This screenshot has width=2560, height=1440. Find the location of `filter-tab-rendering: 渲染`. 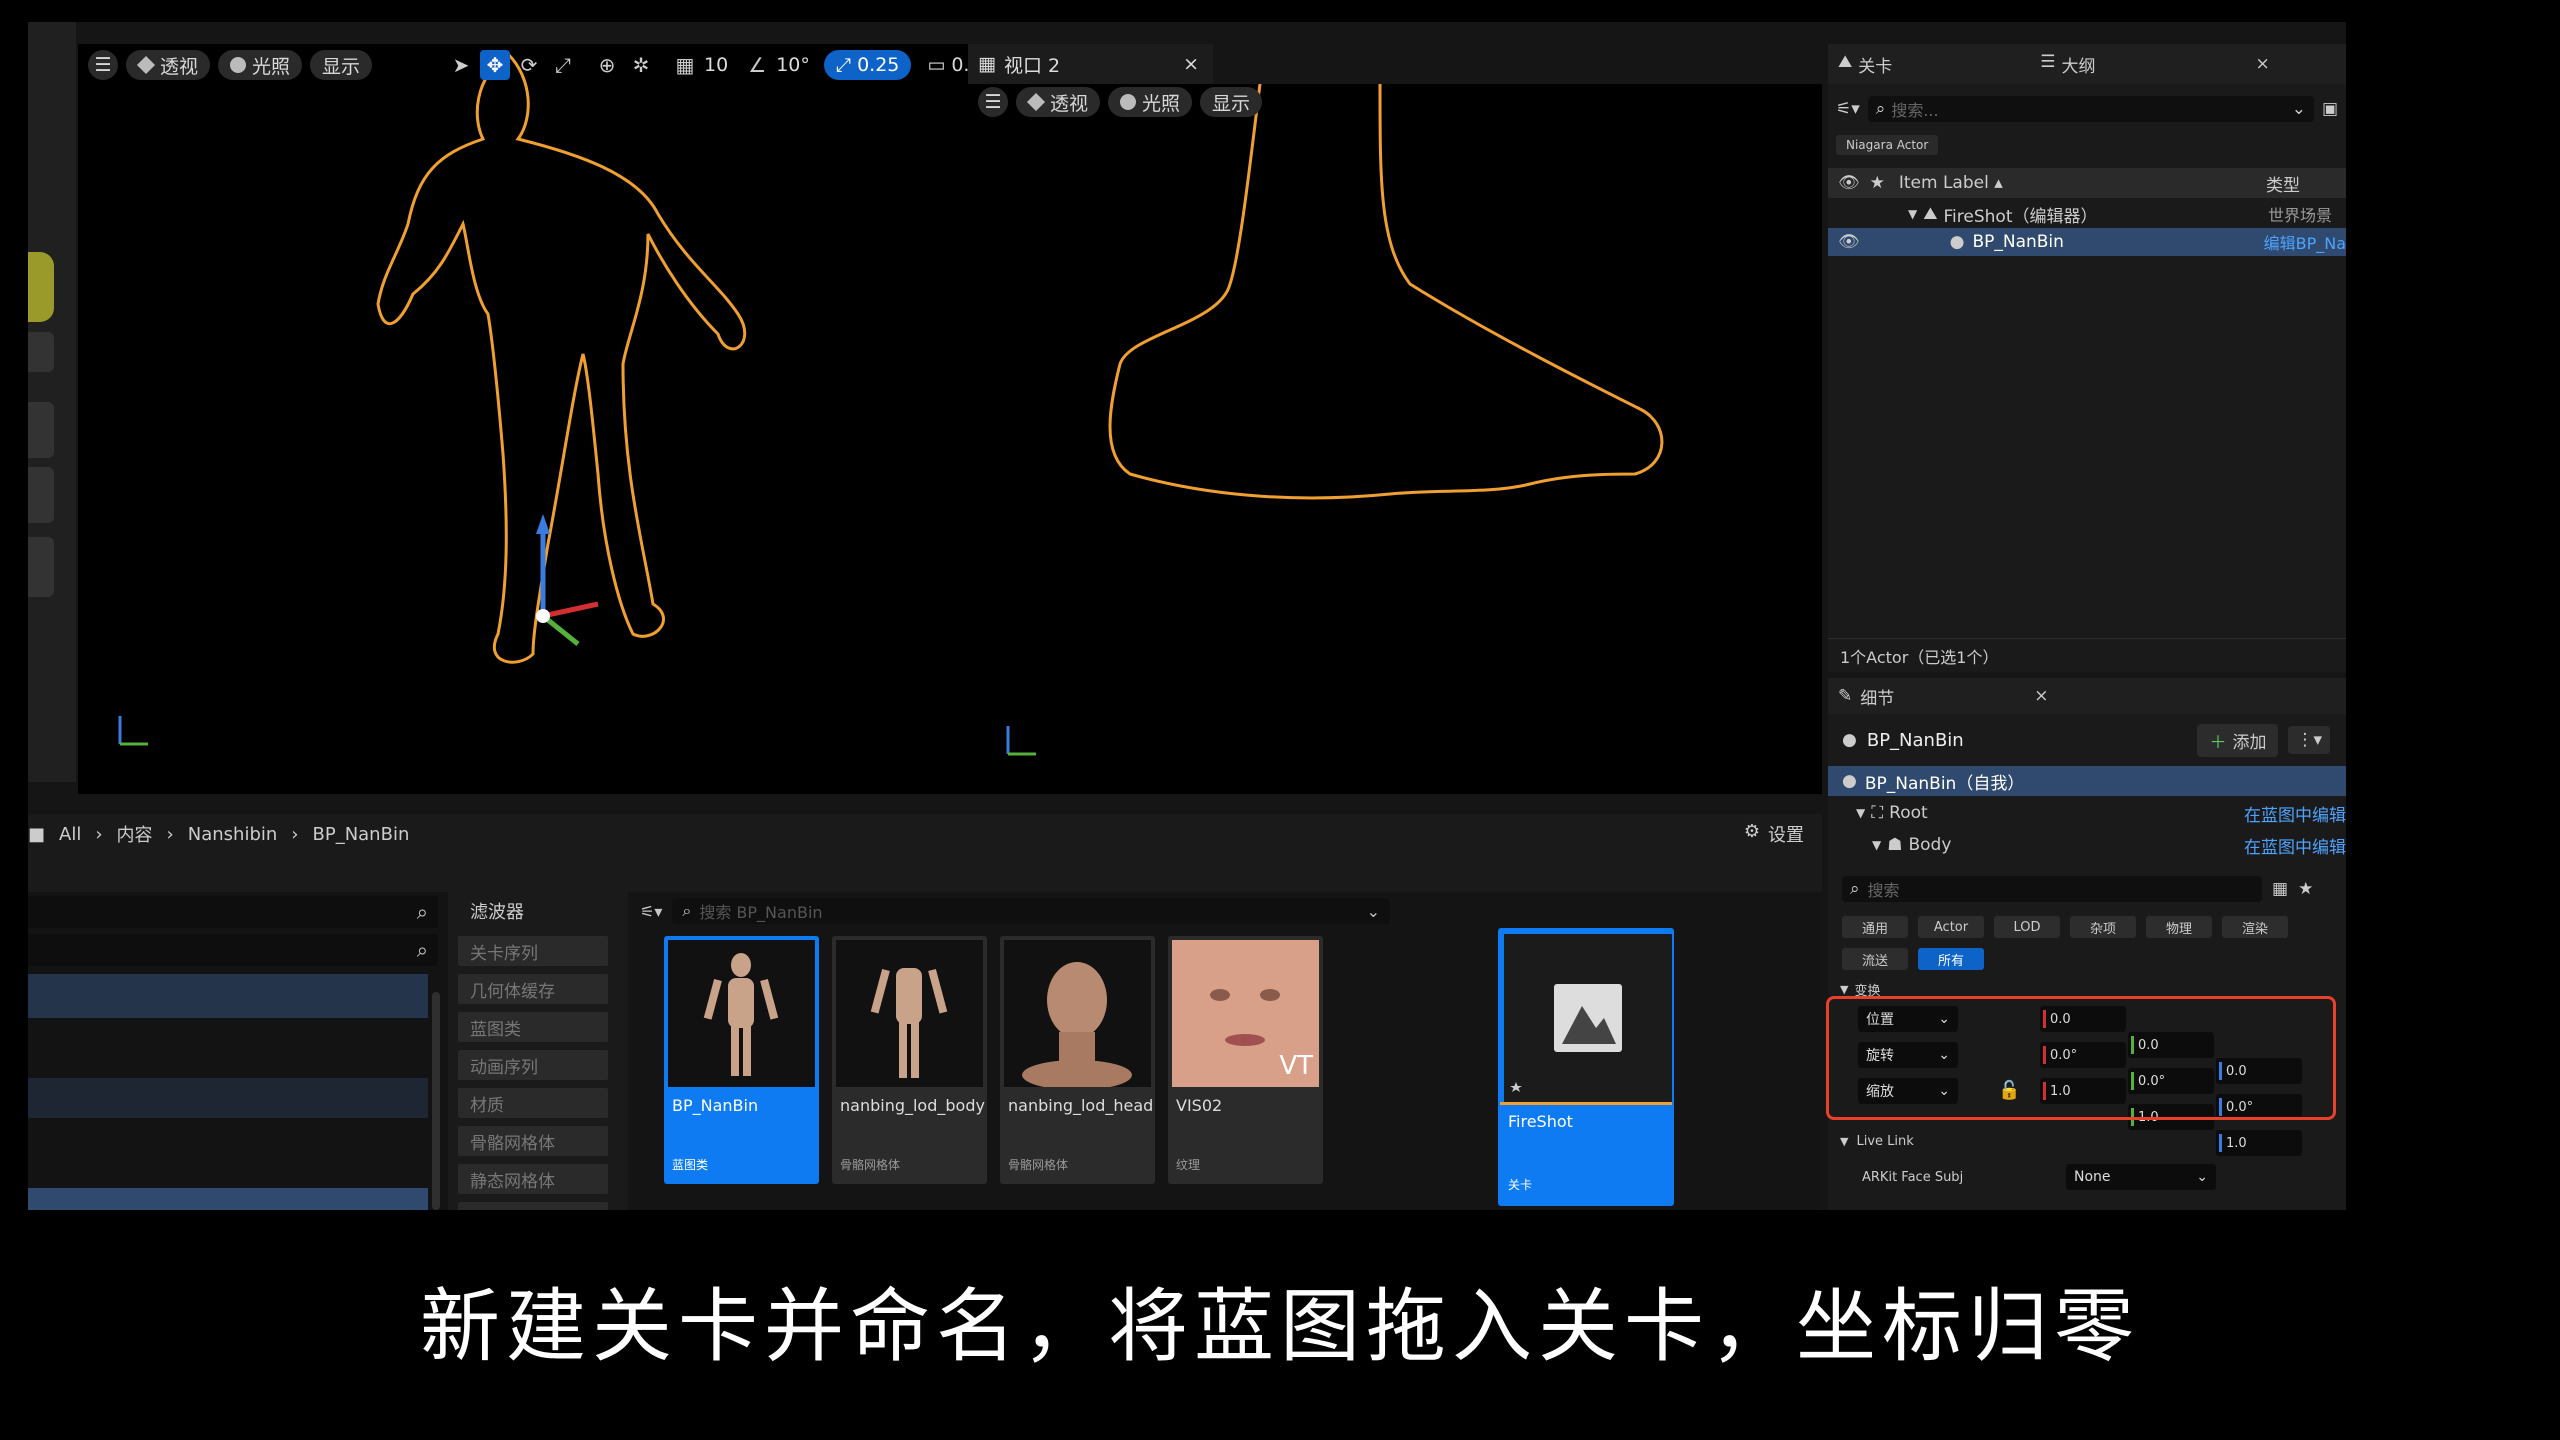

filter-tab-rendering: 渲染 is located at coordinates (2255, 927).